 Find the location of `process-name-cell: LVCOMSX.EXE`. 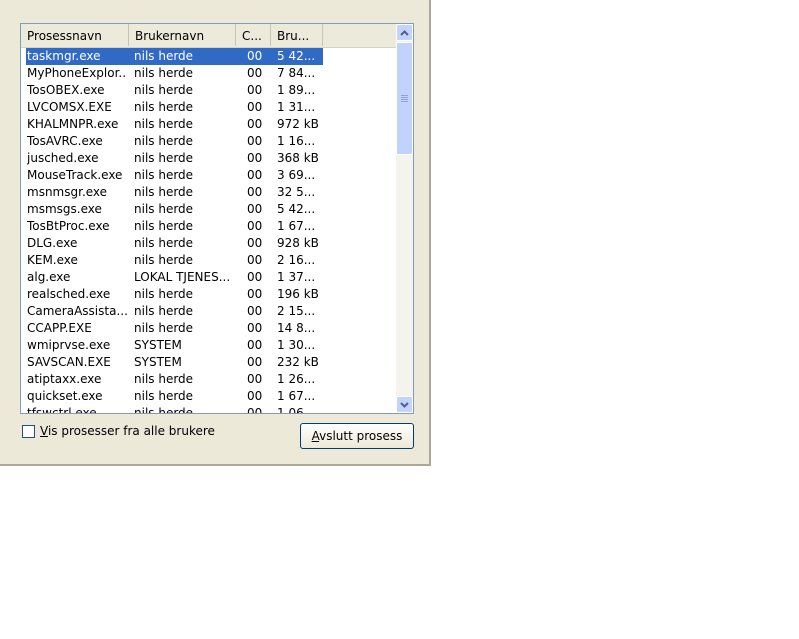

process-name-cell: LVCOMSX.EXE is located at coordinates (69, 107).